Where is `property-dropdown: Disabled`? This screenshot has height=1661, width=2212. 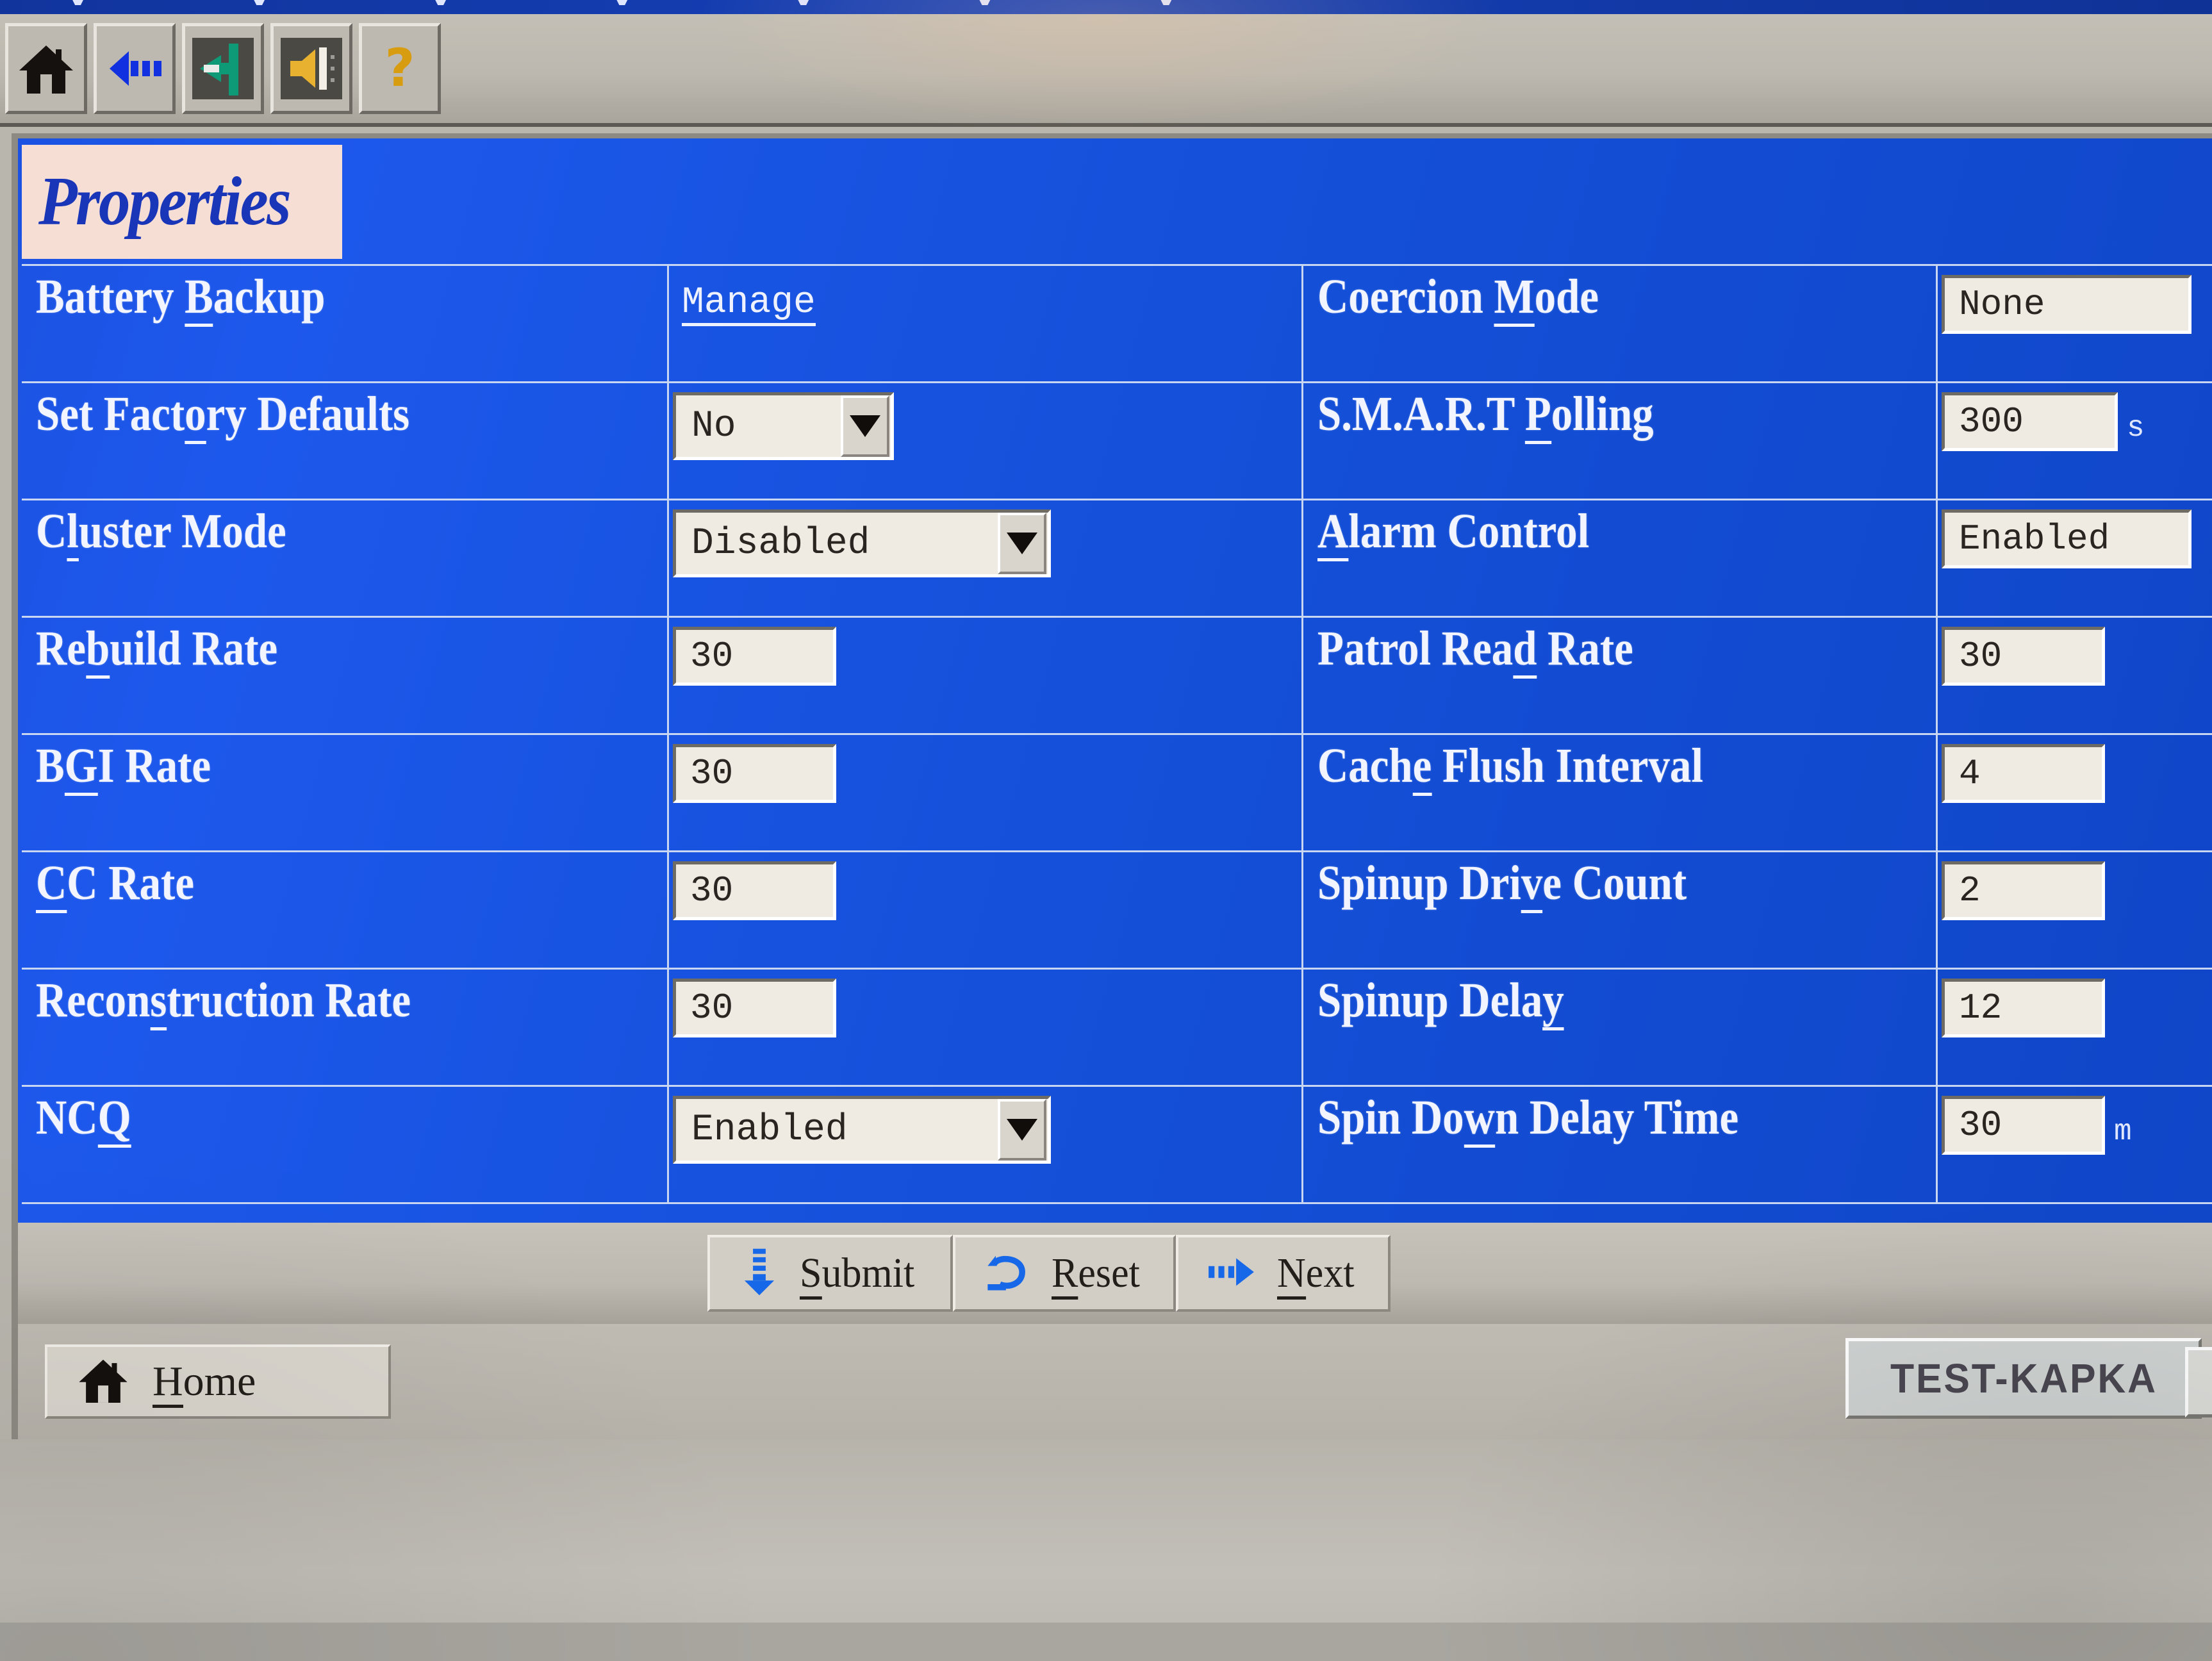 property-dropdown: Disabled is located at coordinates (862, 543).